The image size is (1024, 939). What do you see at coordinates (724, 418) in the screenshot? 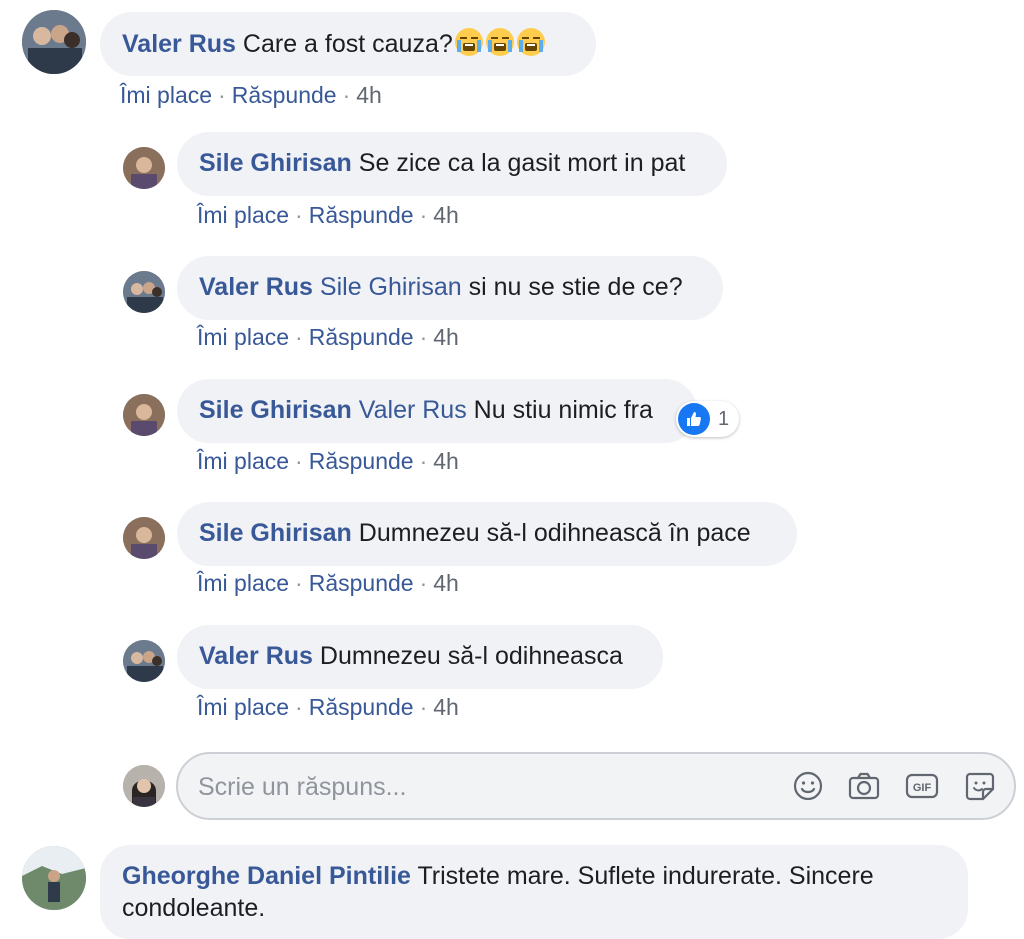
I see `reaction-count: 1` at bounding box center [724, 418].